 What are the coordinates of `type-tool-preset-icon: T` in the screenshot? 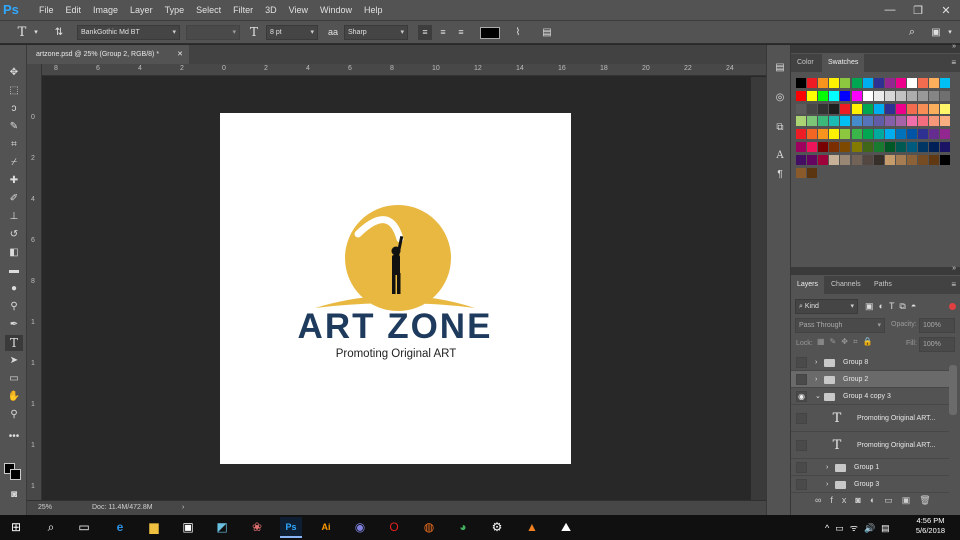 It's located at (22, 32).